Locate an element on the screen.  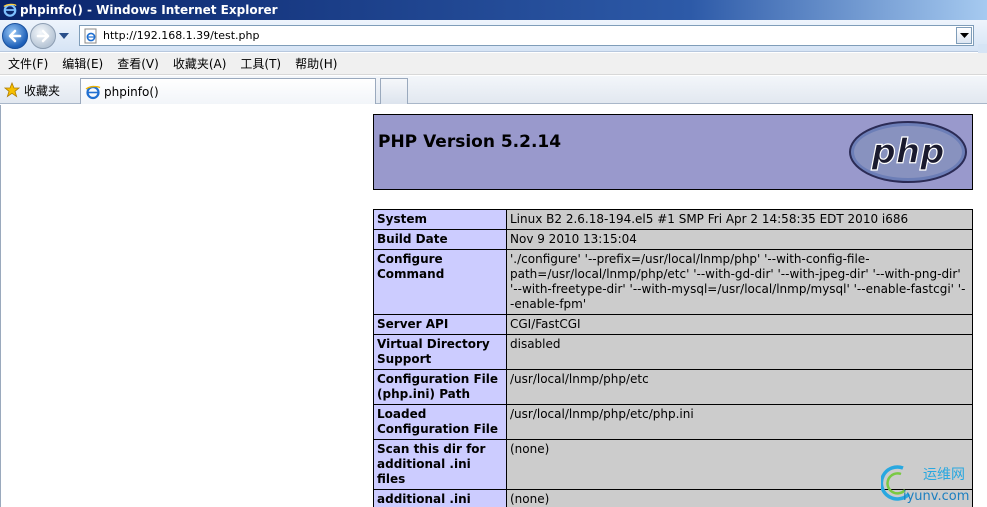
menu-tools: 工具(T) is located at coordinates (260, 63).